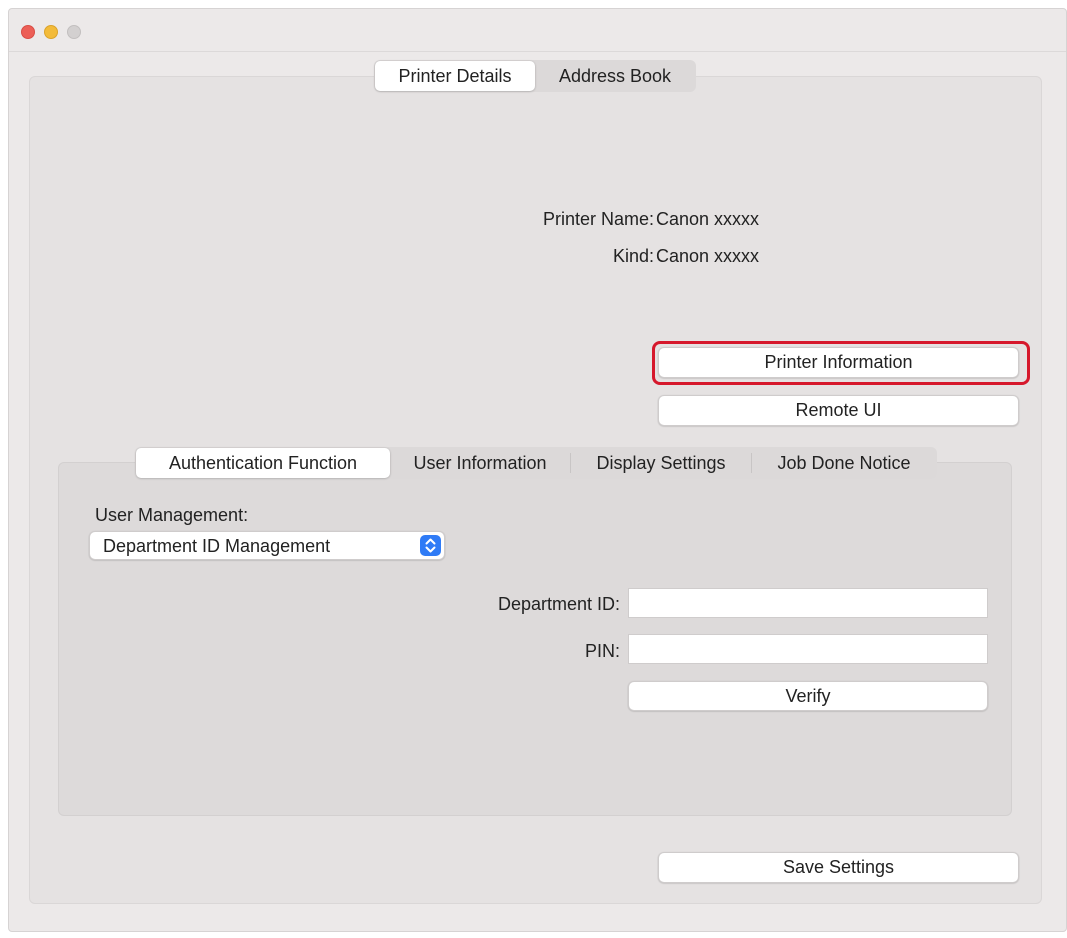  Describe the element at coordinates (455, 76) in the screenshot. I see `tab-printer-details: Printer Details` at that location.